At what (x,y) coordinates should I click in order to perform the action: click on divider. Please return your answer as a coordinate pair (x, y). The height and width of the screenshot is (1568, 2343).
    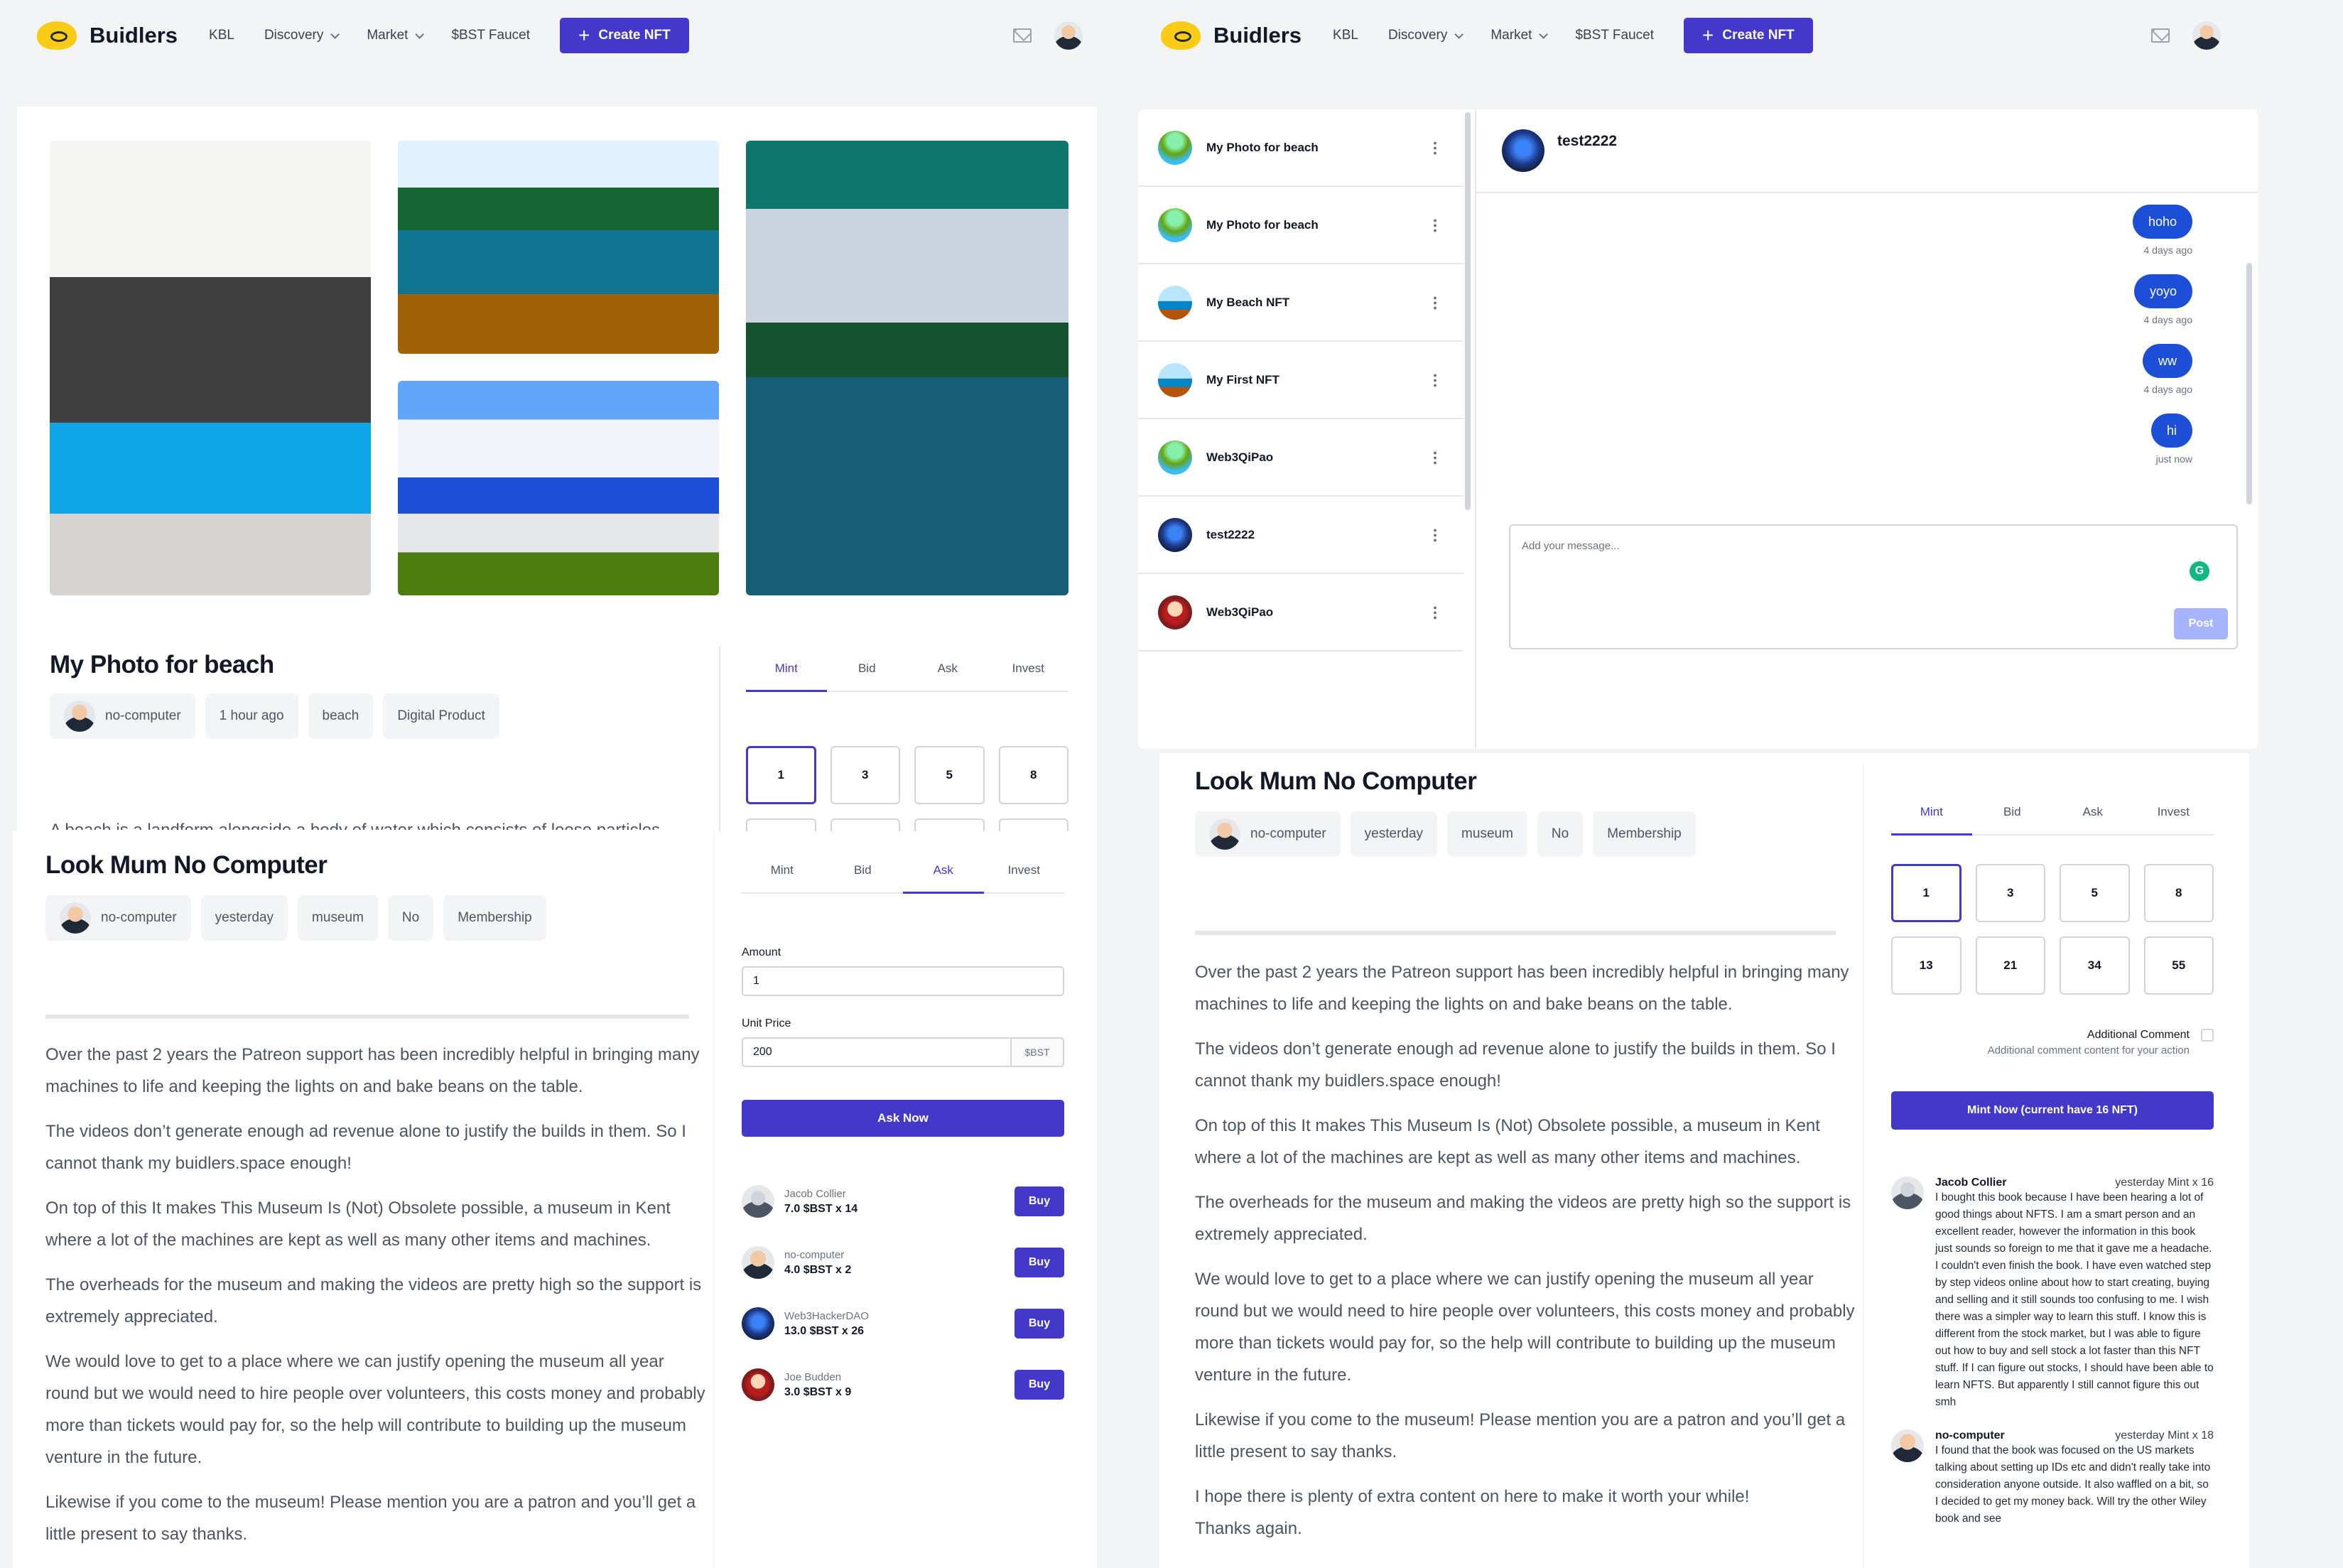
    Looking at the image, I should click on (1516, 933).